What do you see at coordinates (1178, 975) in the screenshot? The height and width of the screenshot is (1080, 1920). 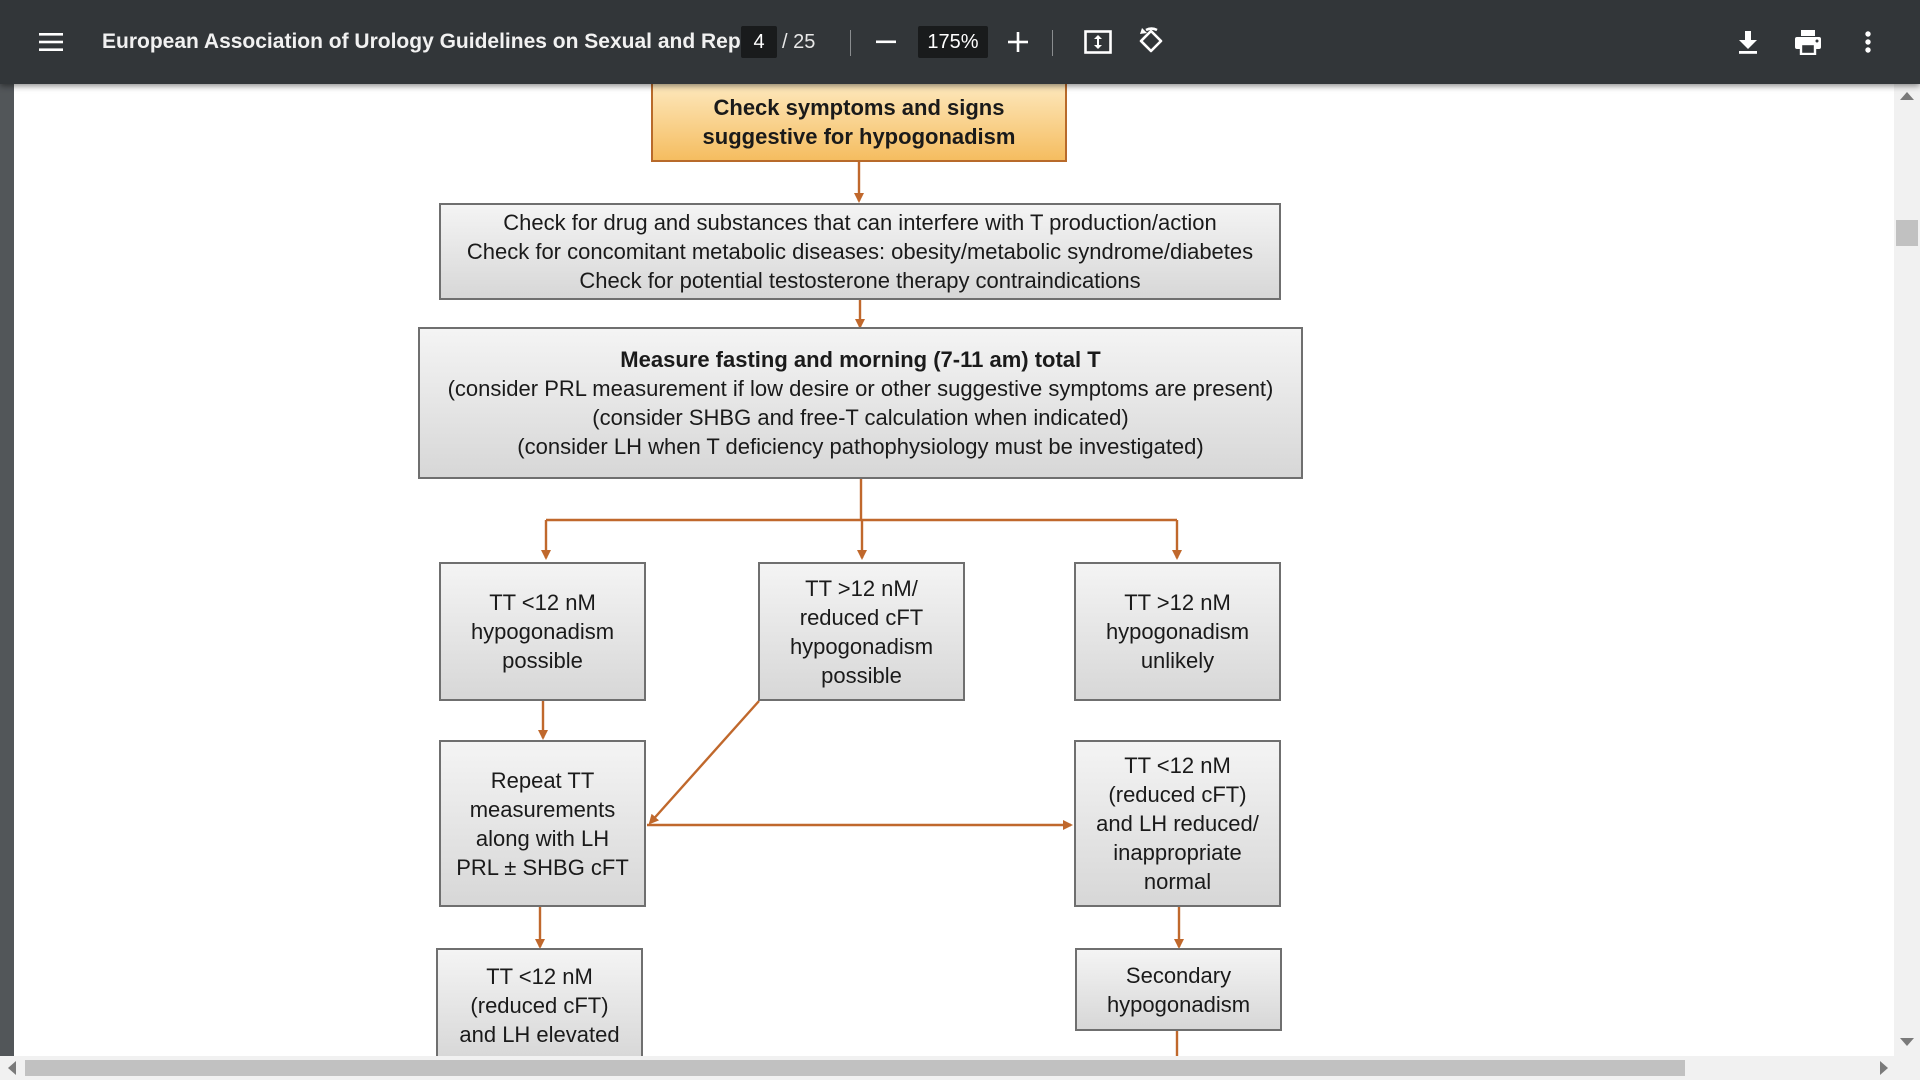 I see `flow-text: Secondary` at bounding box center [1178, 975].